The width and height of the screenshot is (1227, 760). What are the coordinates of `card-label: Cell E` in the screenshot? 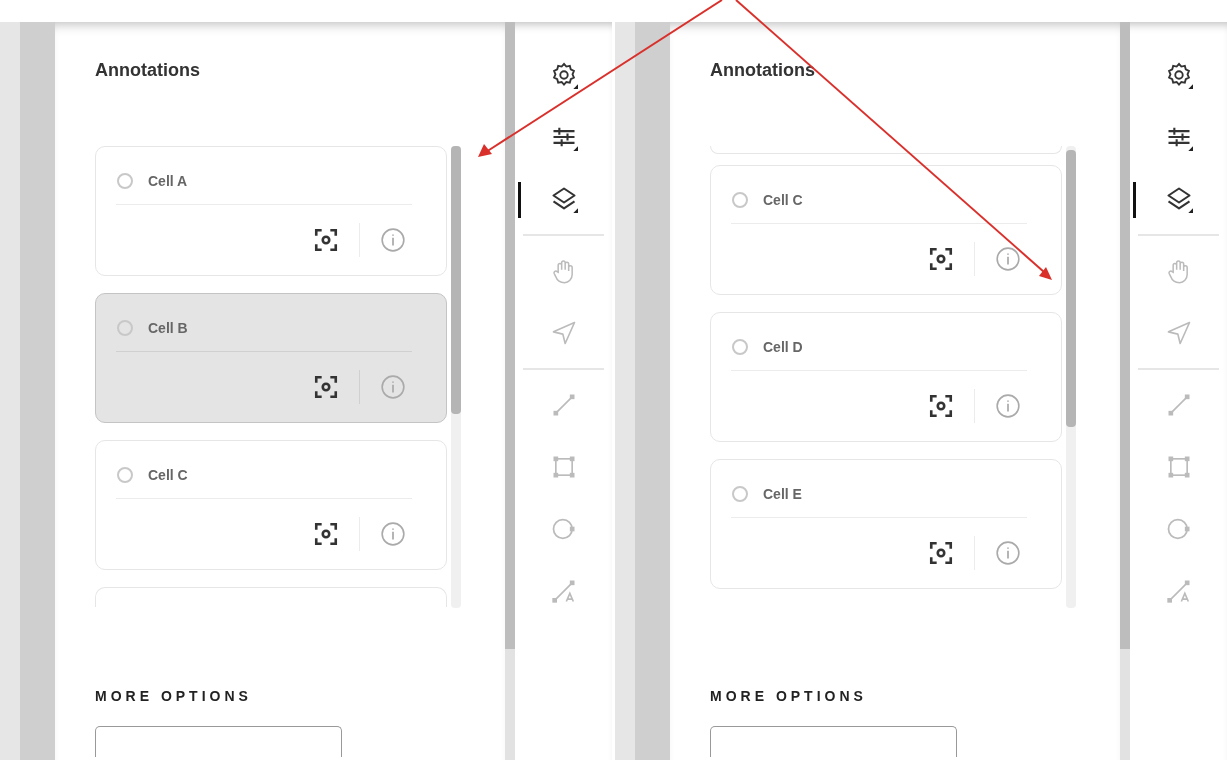 It's located at (782, 493).